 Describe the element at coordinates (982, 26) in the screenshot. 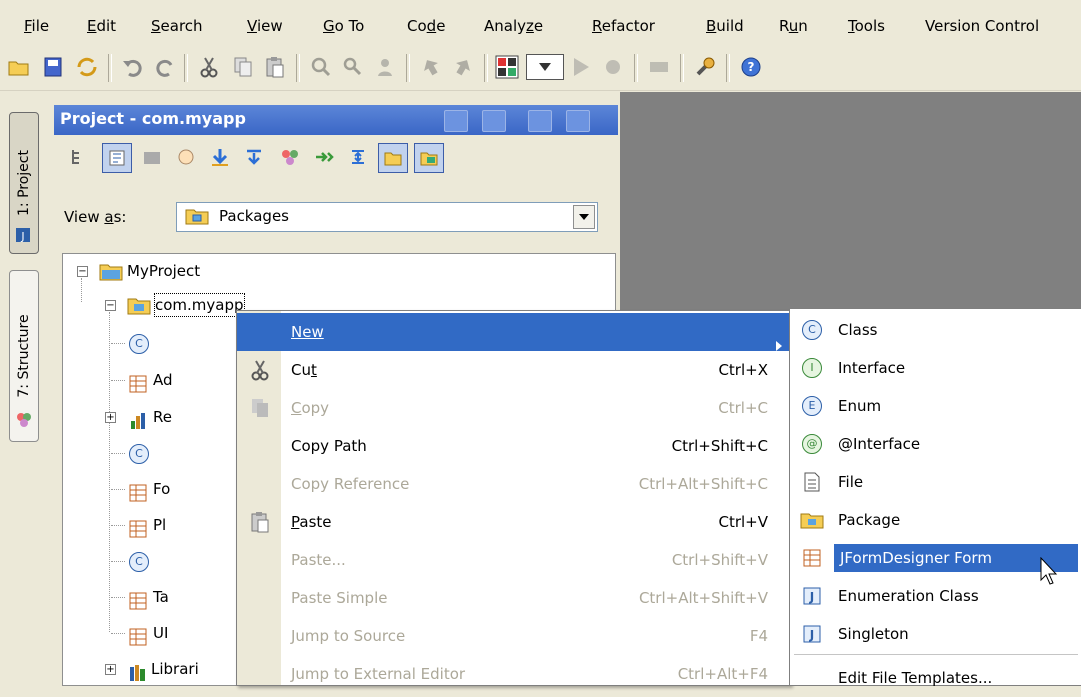

I see `menu-version-control: Version Control` at that location.